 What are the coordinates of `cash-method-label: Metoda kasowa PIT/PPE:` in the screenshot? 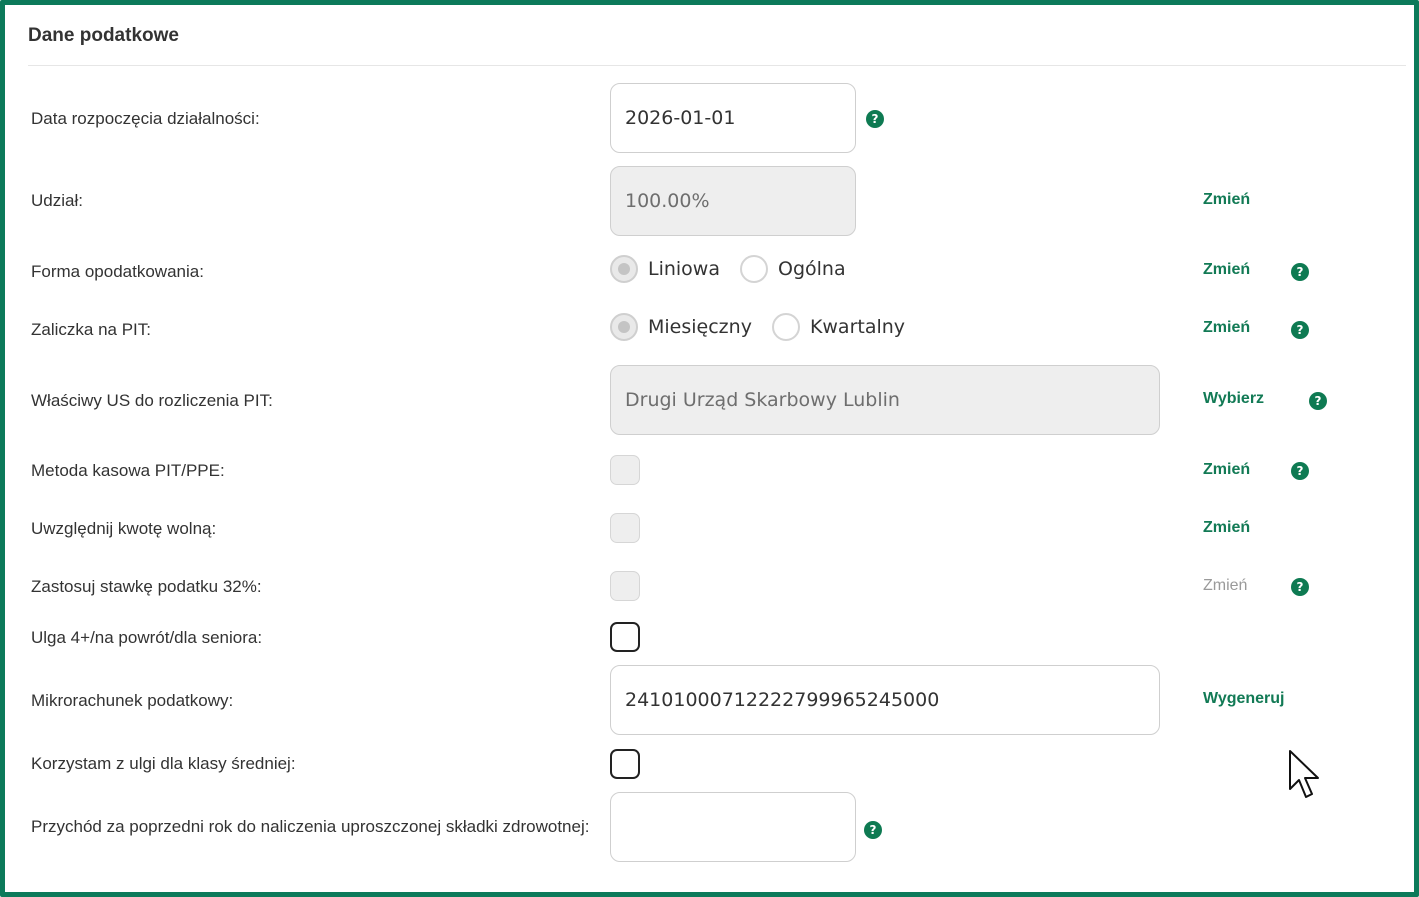 It's located at (128, 470).